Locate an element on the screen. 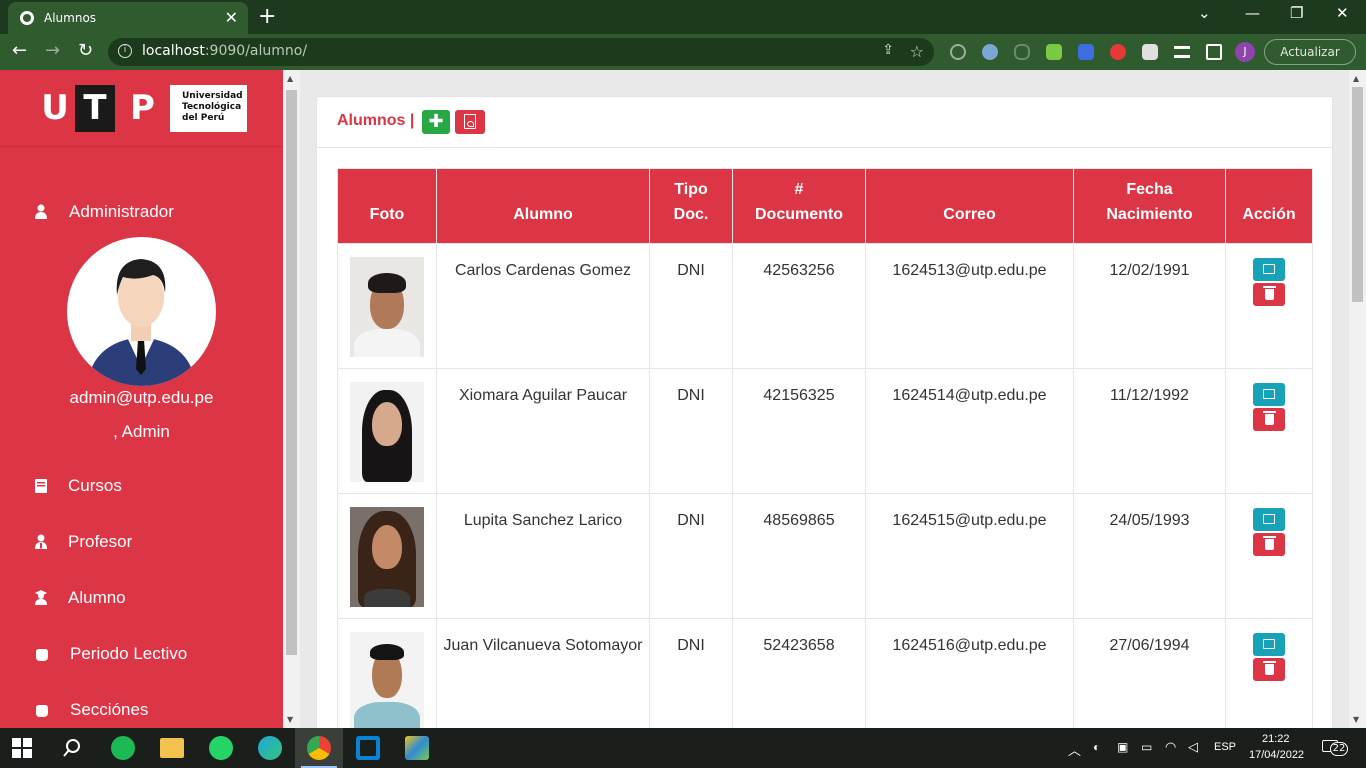  search-icon is located at coordinates (72, 748).